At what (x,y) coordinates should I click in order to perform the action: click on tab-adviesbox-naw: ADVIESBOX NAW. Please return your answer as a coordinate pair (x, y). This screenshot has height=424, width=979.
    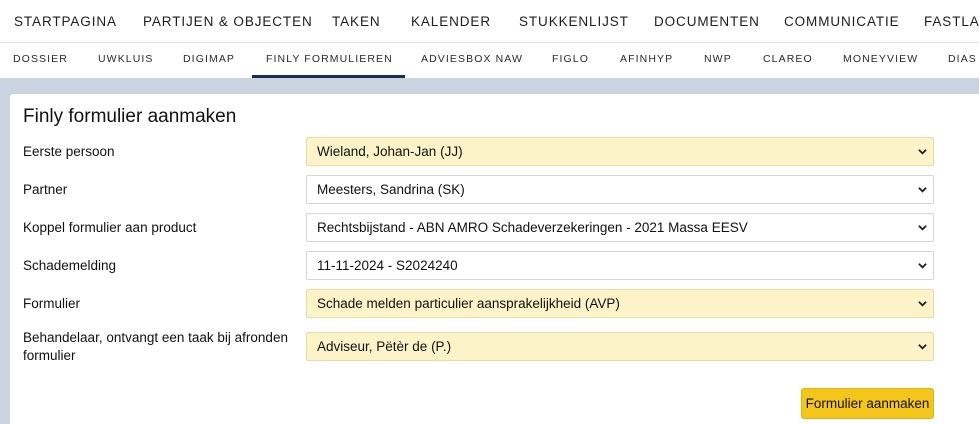
    Looking at the image, I should click on (472, 59).